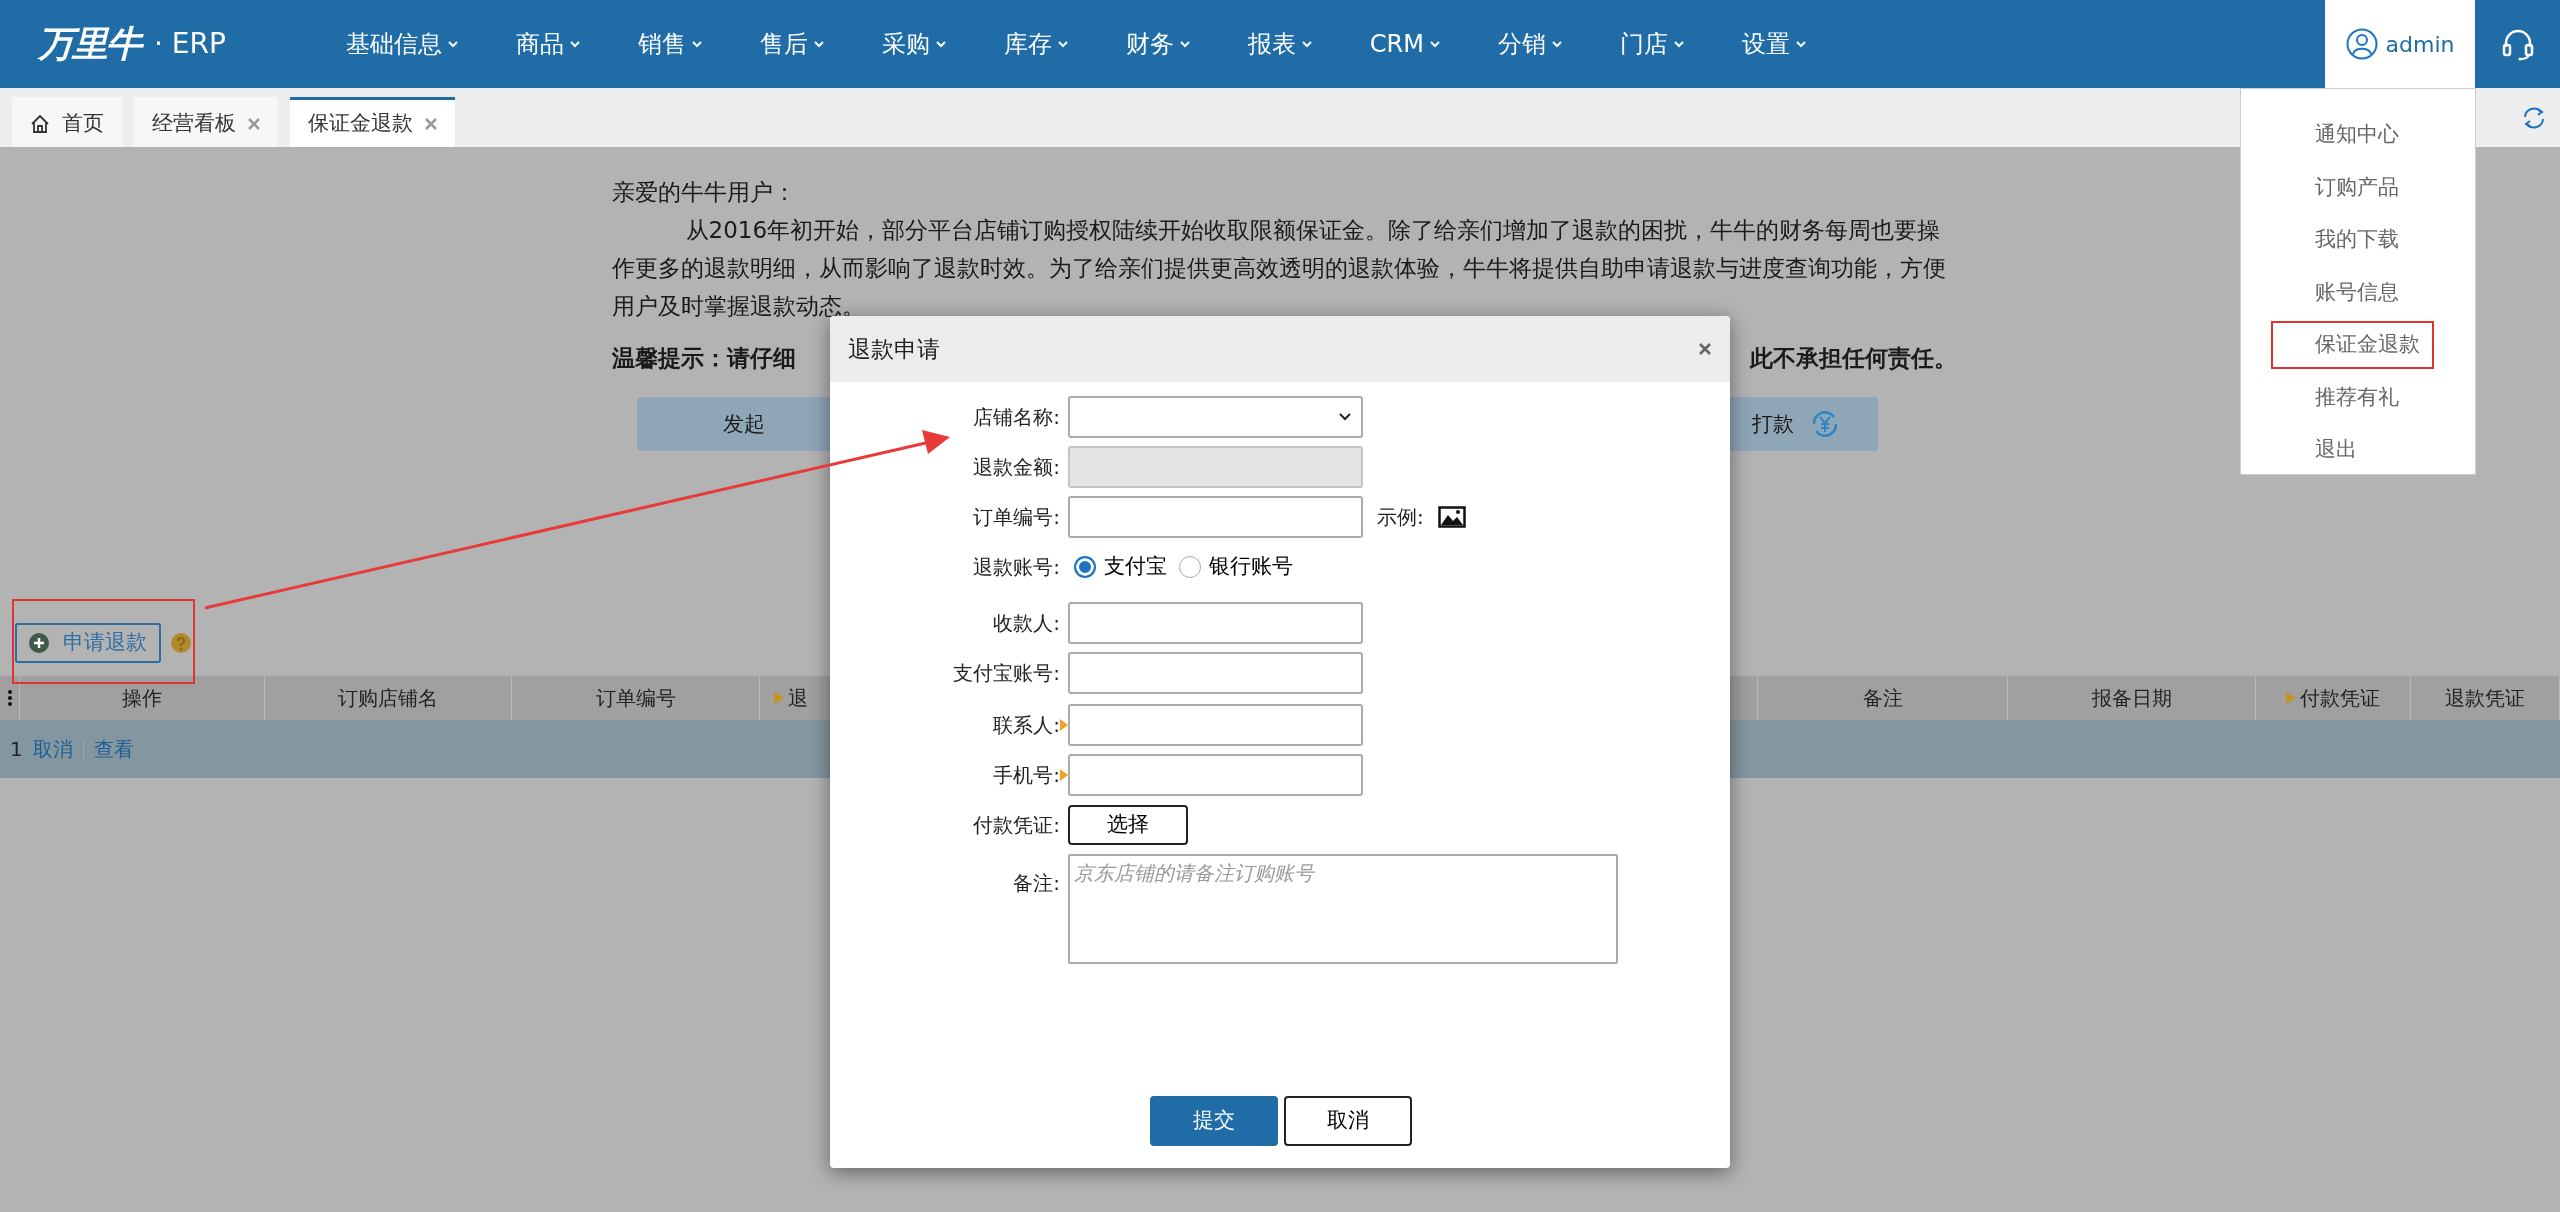 The width and height of the screenshot is (2560, 1212). What do you see at coordinates (913, 44) in the screenshot?
I see `nav-menu-item: 采购` at bounding box center [913, 44].